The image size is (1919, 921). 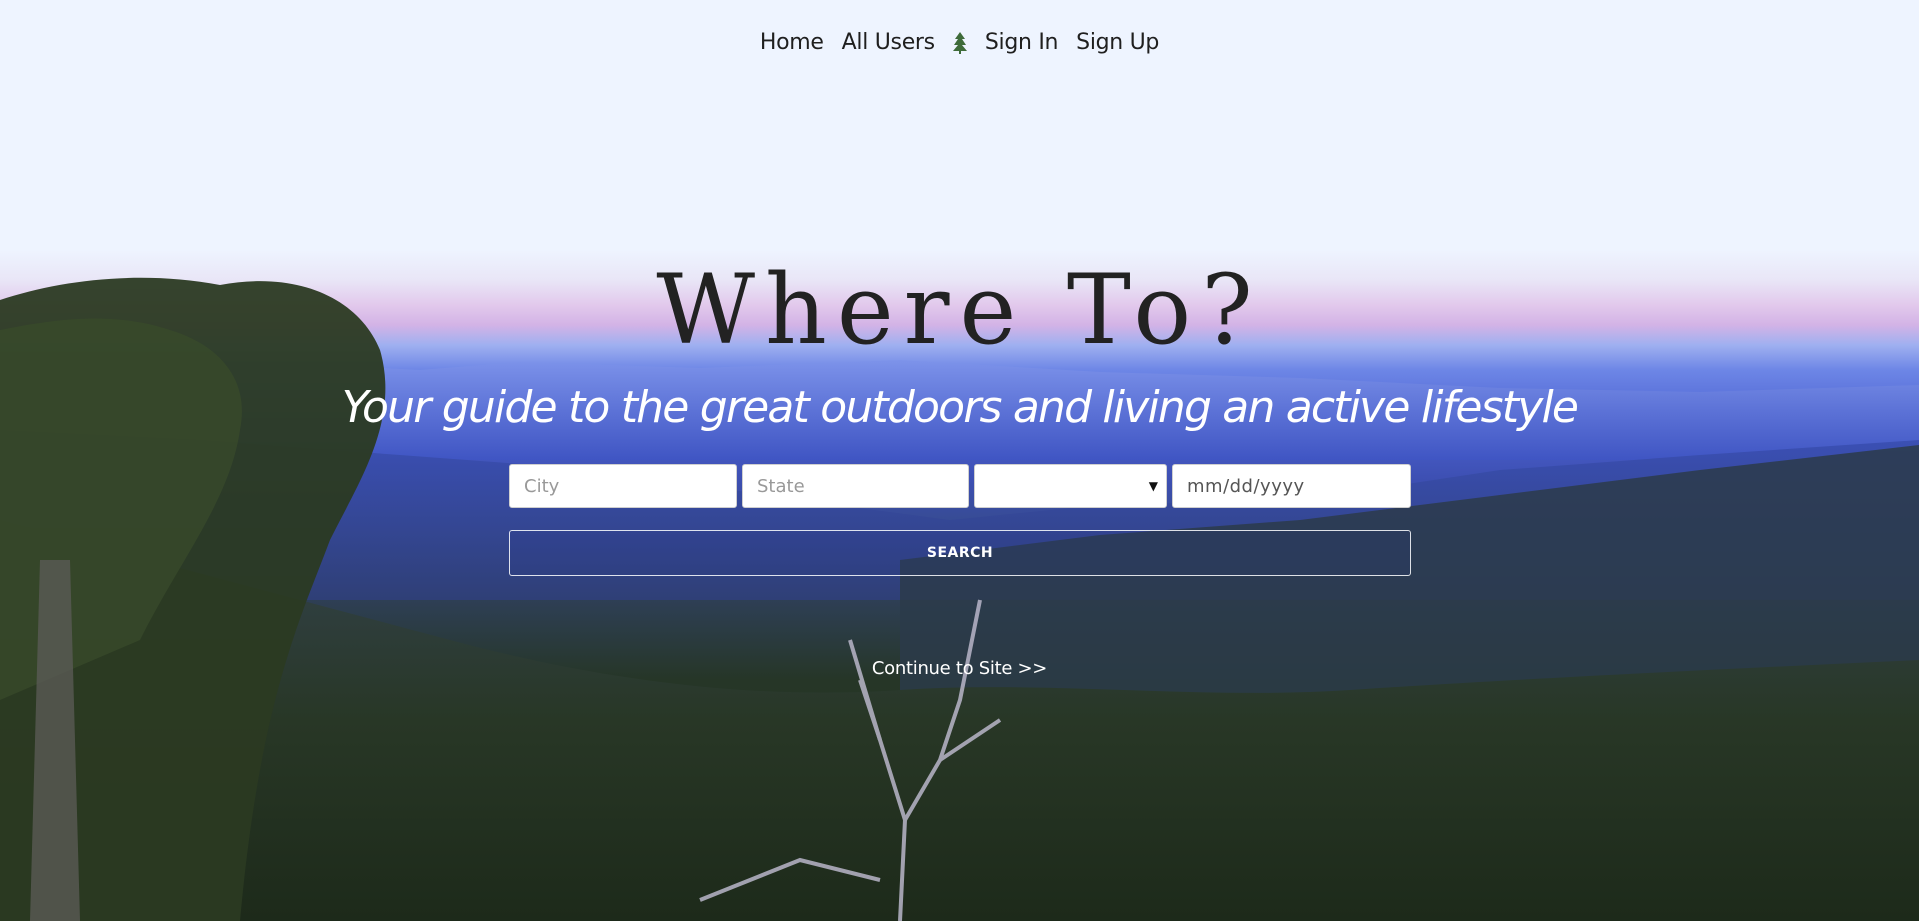 I want to click on date-input: mm/dd/yyyy, so click(x=1291, y=486).